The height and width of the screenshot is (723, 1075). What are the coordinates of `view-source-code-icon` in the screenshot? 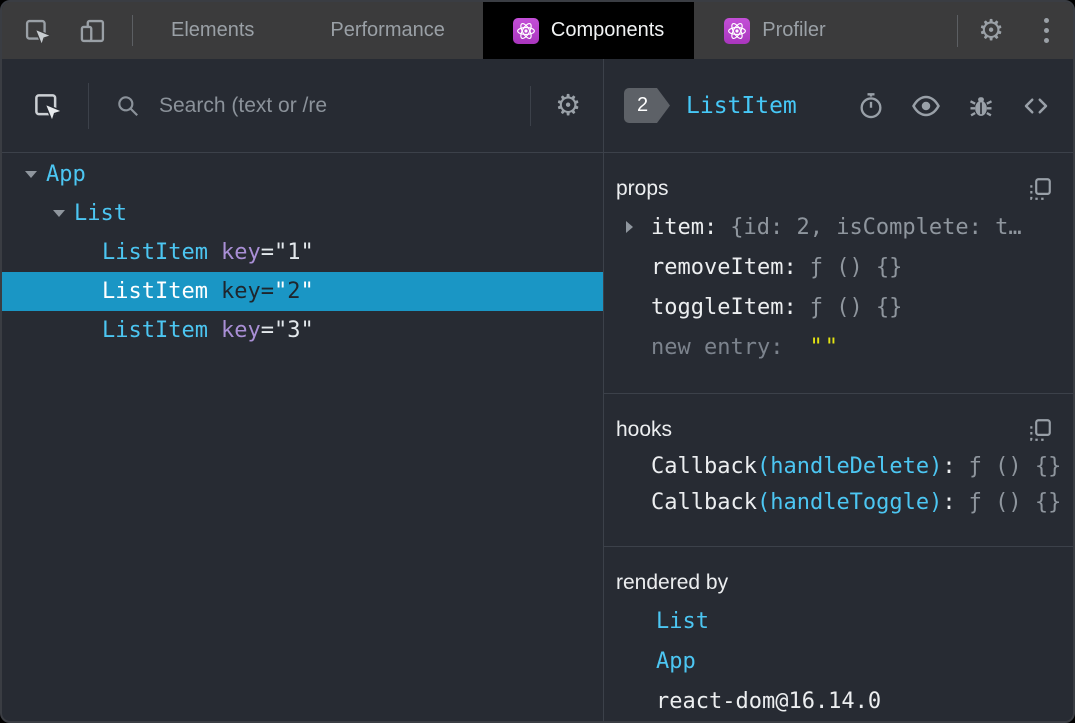 It's located at (1036, 106).